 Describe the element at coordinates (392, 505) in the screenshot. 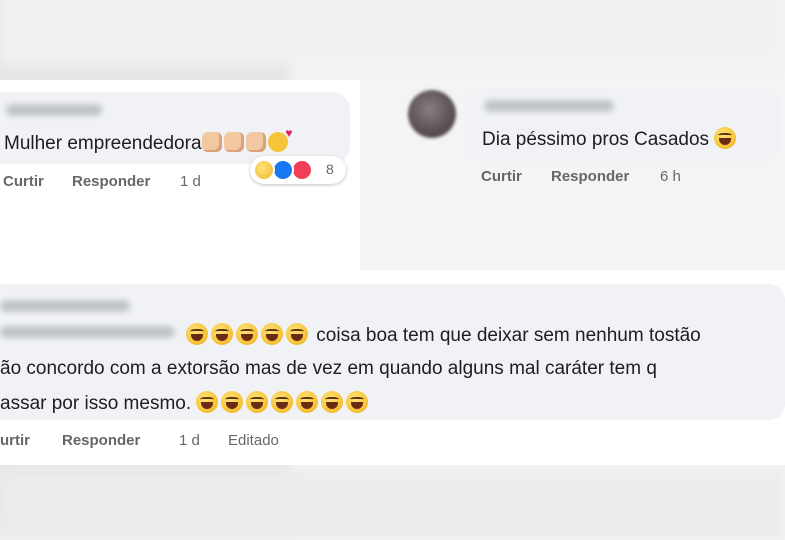

I see `background-blur-bottom` at that location.